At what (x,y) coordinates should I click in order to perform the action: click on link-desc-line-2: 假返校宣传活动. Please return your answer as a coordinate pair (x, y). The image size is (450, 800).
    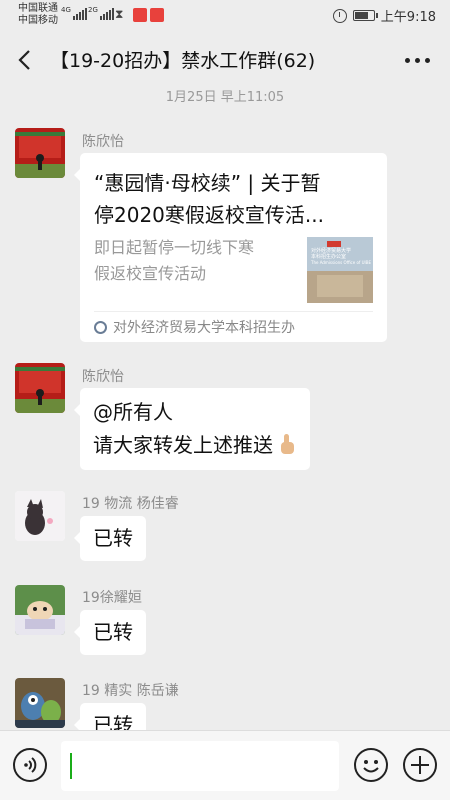
    Looking at the image, I should click on (150, 273).